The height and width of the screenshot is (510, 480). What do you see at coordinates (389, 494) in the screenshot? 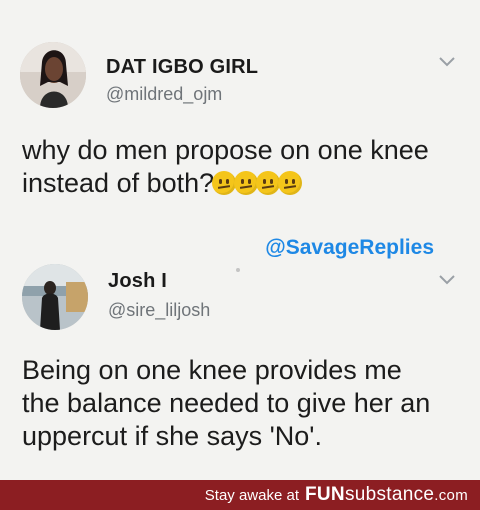
I see `site-rest: substance` at bounding box center [389, 494].